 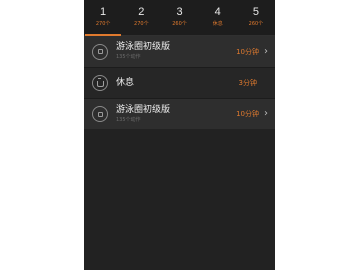 I want to click on cup-icon, so click(x=100, y=83).